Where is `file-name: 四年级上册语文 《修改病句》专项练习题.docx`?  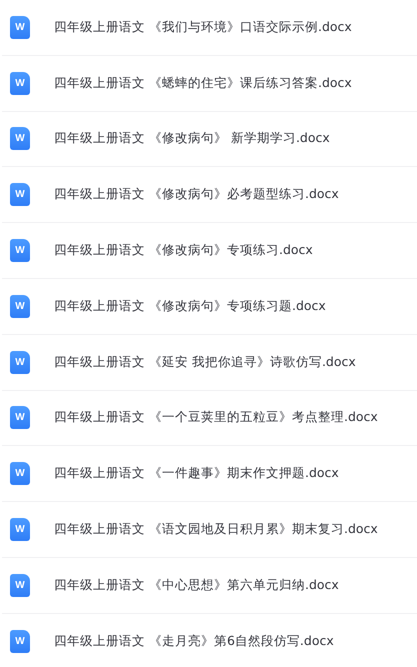
file-name: 四年级上册语文 《修改病句》专项练习题.docx is located at coordinates (190, 306).